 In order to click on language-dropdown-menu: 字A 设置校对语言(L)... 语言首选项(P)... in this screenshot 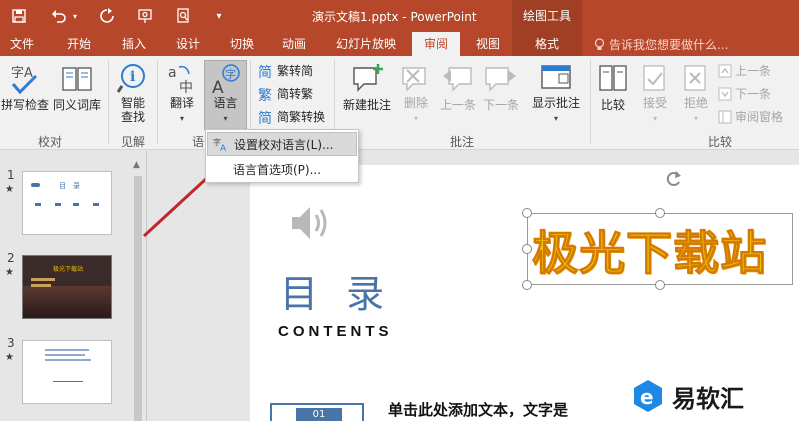, I will do `click(282, 156)`.